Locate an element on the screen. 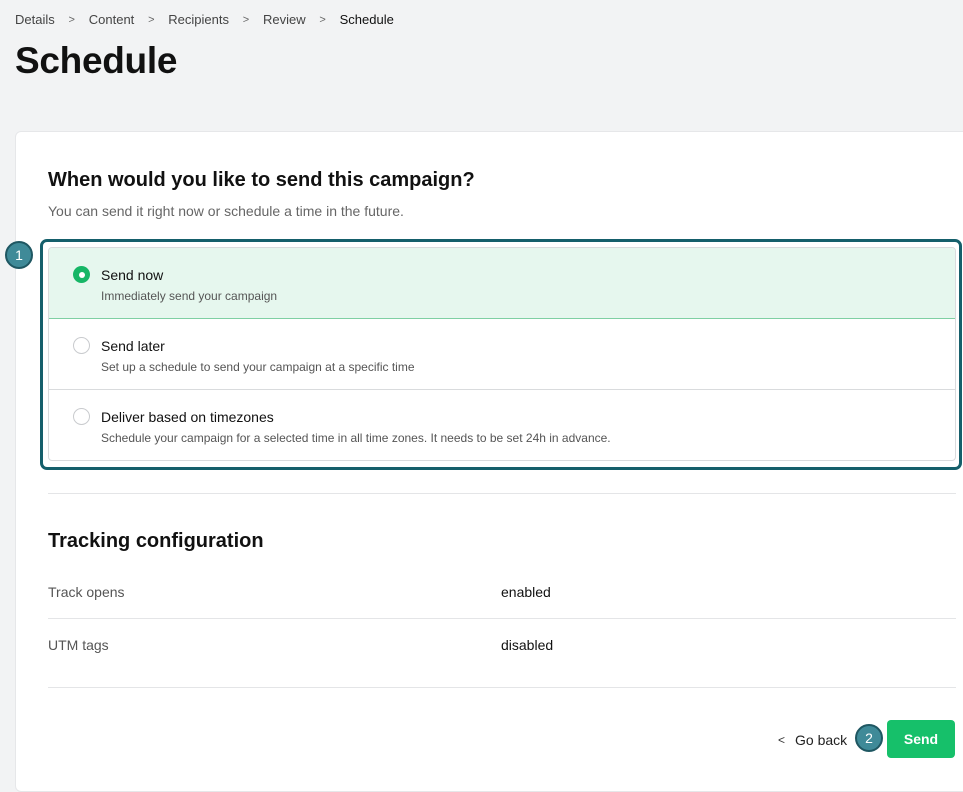 The image size is (963, 792). radio-send-now is located at coordinates (81, 274).